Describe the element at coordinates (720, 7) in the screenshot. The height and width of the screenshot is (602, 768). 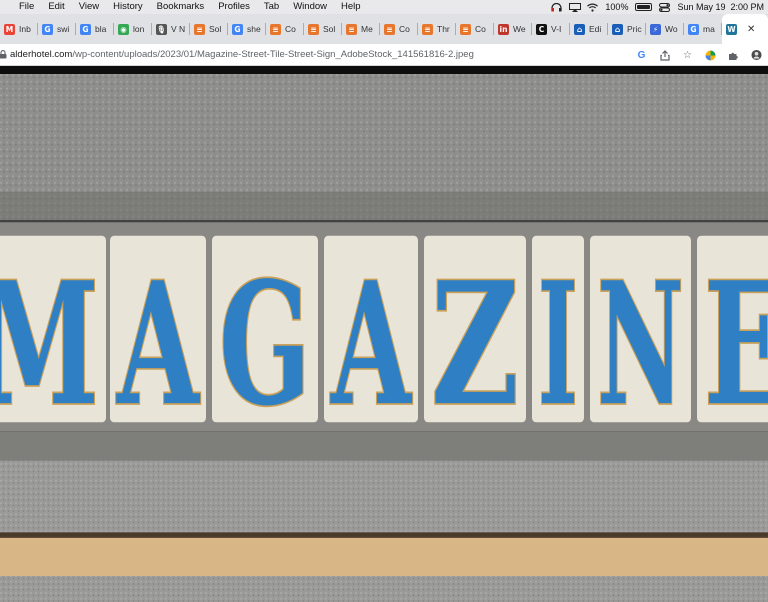
I see `clock: Sun May 19 2:00 PM` at that location.